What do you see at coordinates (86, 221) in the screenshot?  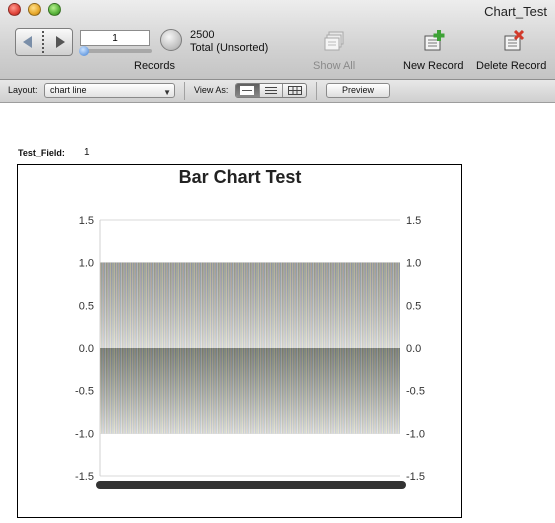 I see `y-tick-label-left: 1.5` at bounding box center [86, 221].